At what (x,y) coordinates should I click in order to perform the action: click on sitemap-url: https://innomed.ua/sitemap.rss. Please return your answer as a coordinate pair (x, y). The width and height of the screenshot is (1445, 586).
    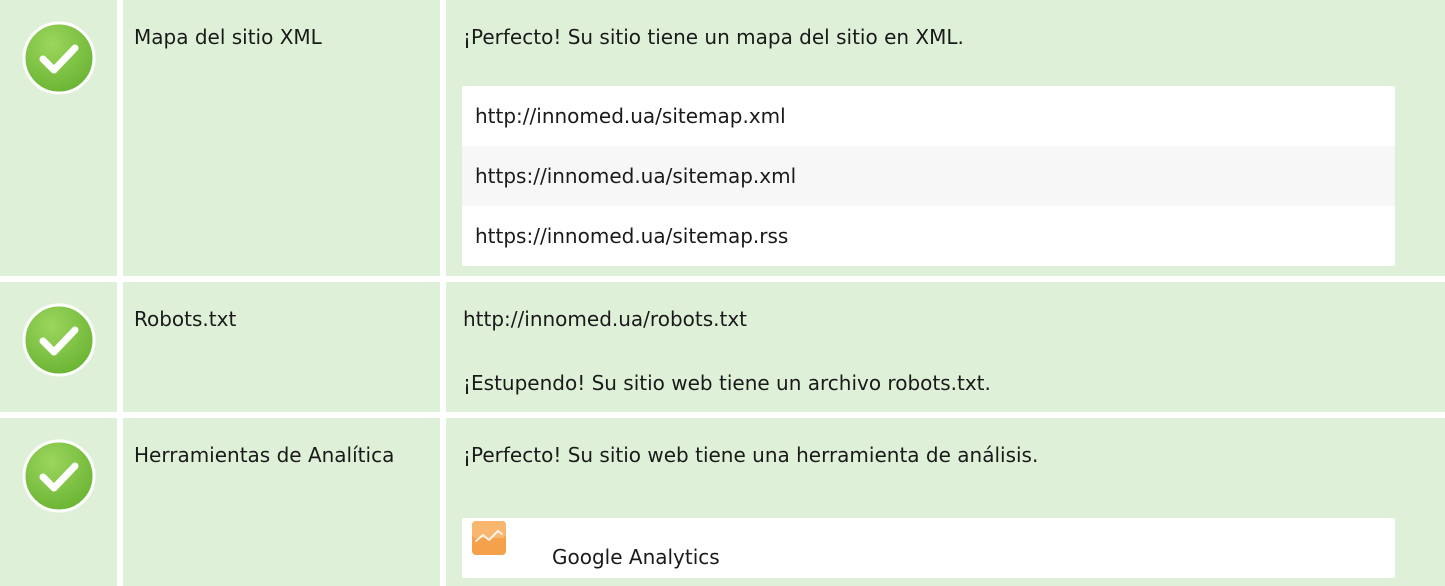
    Looking at the image, I should click on (928, 236).